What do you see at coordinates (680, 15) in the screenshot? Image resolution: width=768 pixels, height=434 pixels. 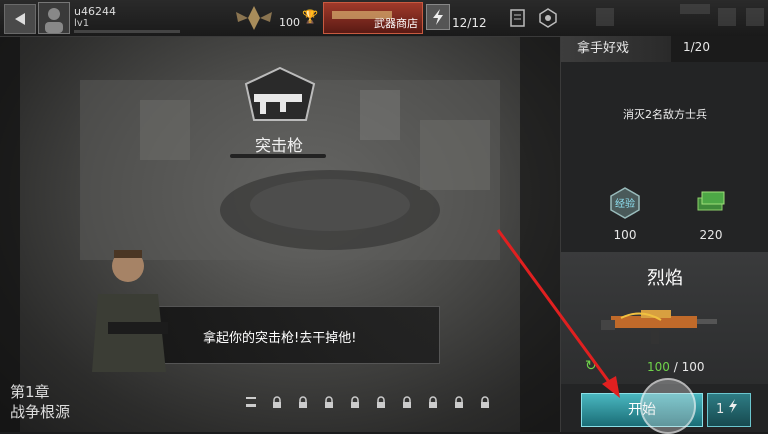 I see `faded-menu-icons` at bounding box center [680, 15].